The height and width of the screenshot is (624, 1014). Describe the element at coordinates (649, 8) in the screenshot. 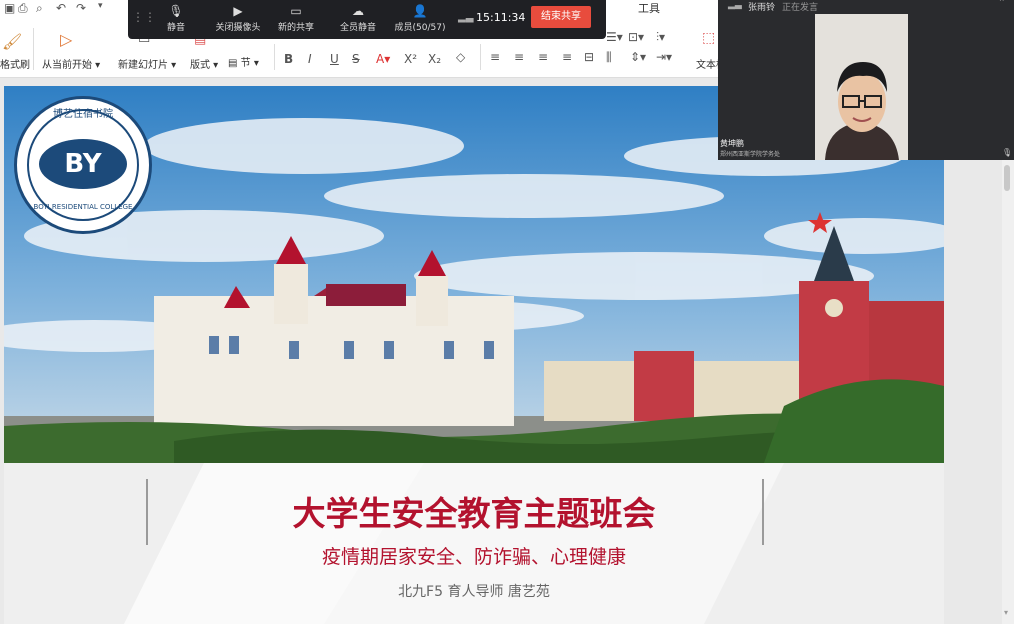

I see `tab-tools: 工具` at that location.